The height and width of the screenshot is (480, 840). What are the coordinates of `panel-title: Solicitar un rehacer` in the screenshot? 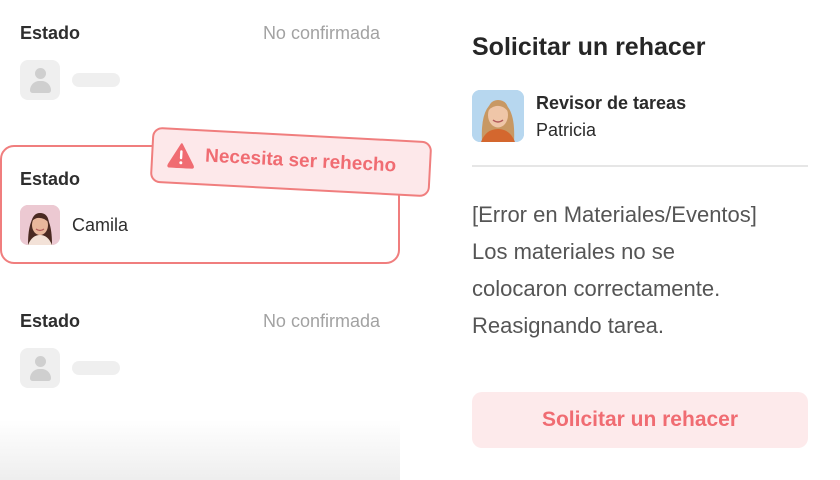 It's located at (589, 47).